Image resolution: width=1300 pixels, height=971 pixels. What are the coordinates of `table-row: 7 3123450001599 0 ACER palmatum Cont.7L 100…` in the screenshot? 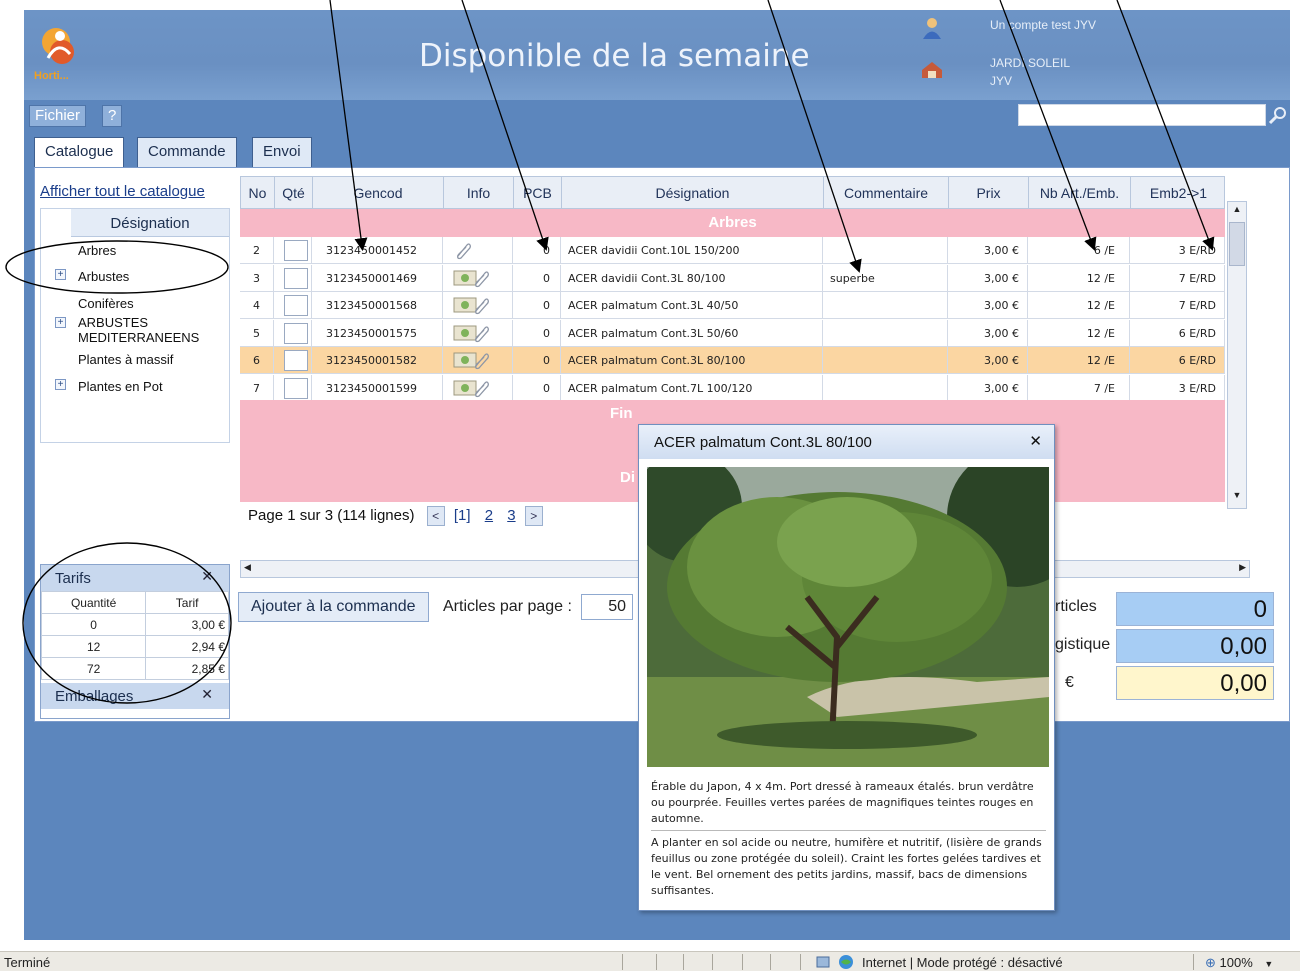 It's located at (732, 388).